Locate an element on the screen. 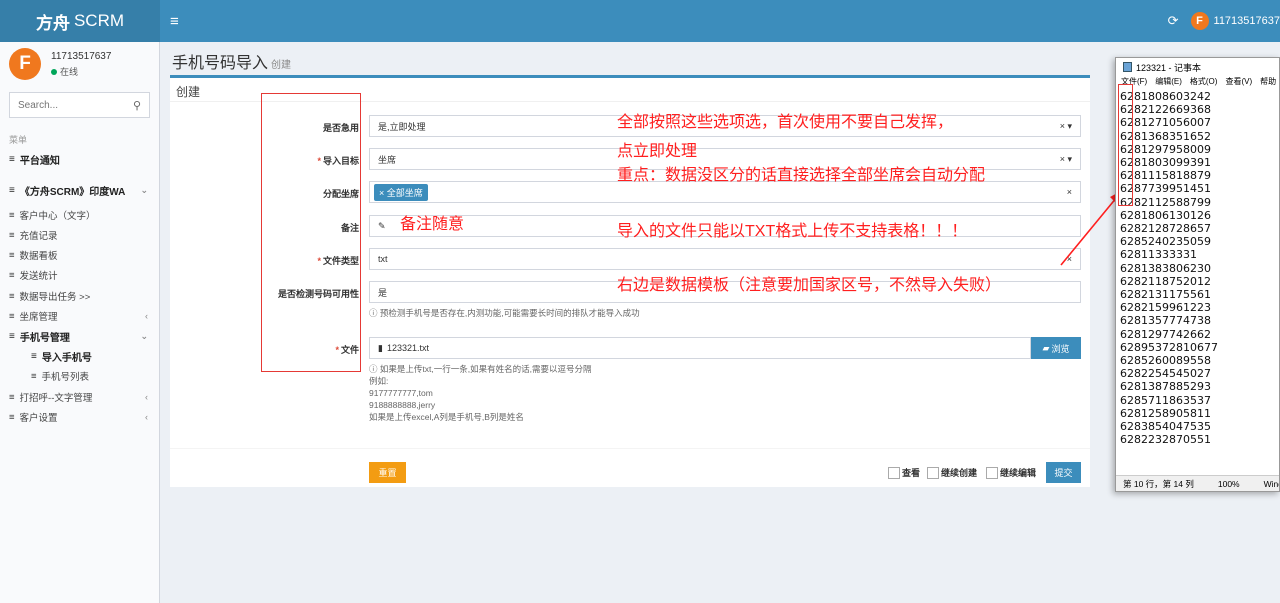 The image size is (1280, 603). sidebar-item-notice: ≡ 平台通知 is located at coordinates (30, 159).